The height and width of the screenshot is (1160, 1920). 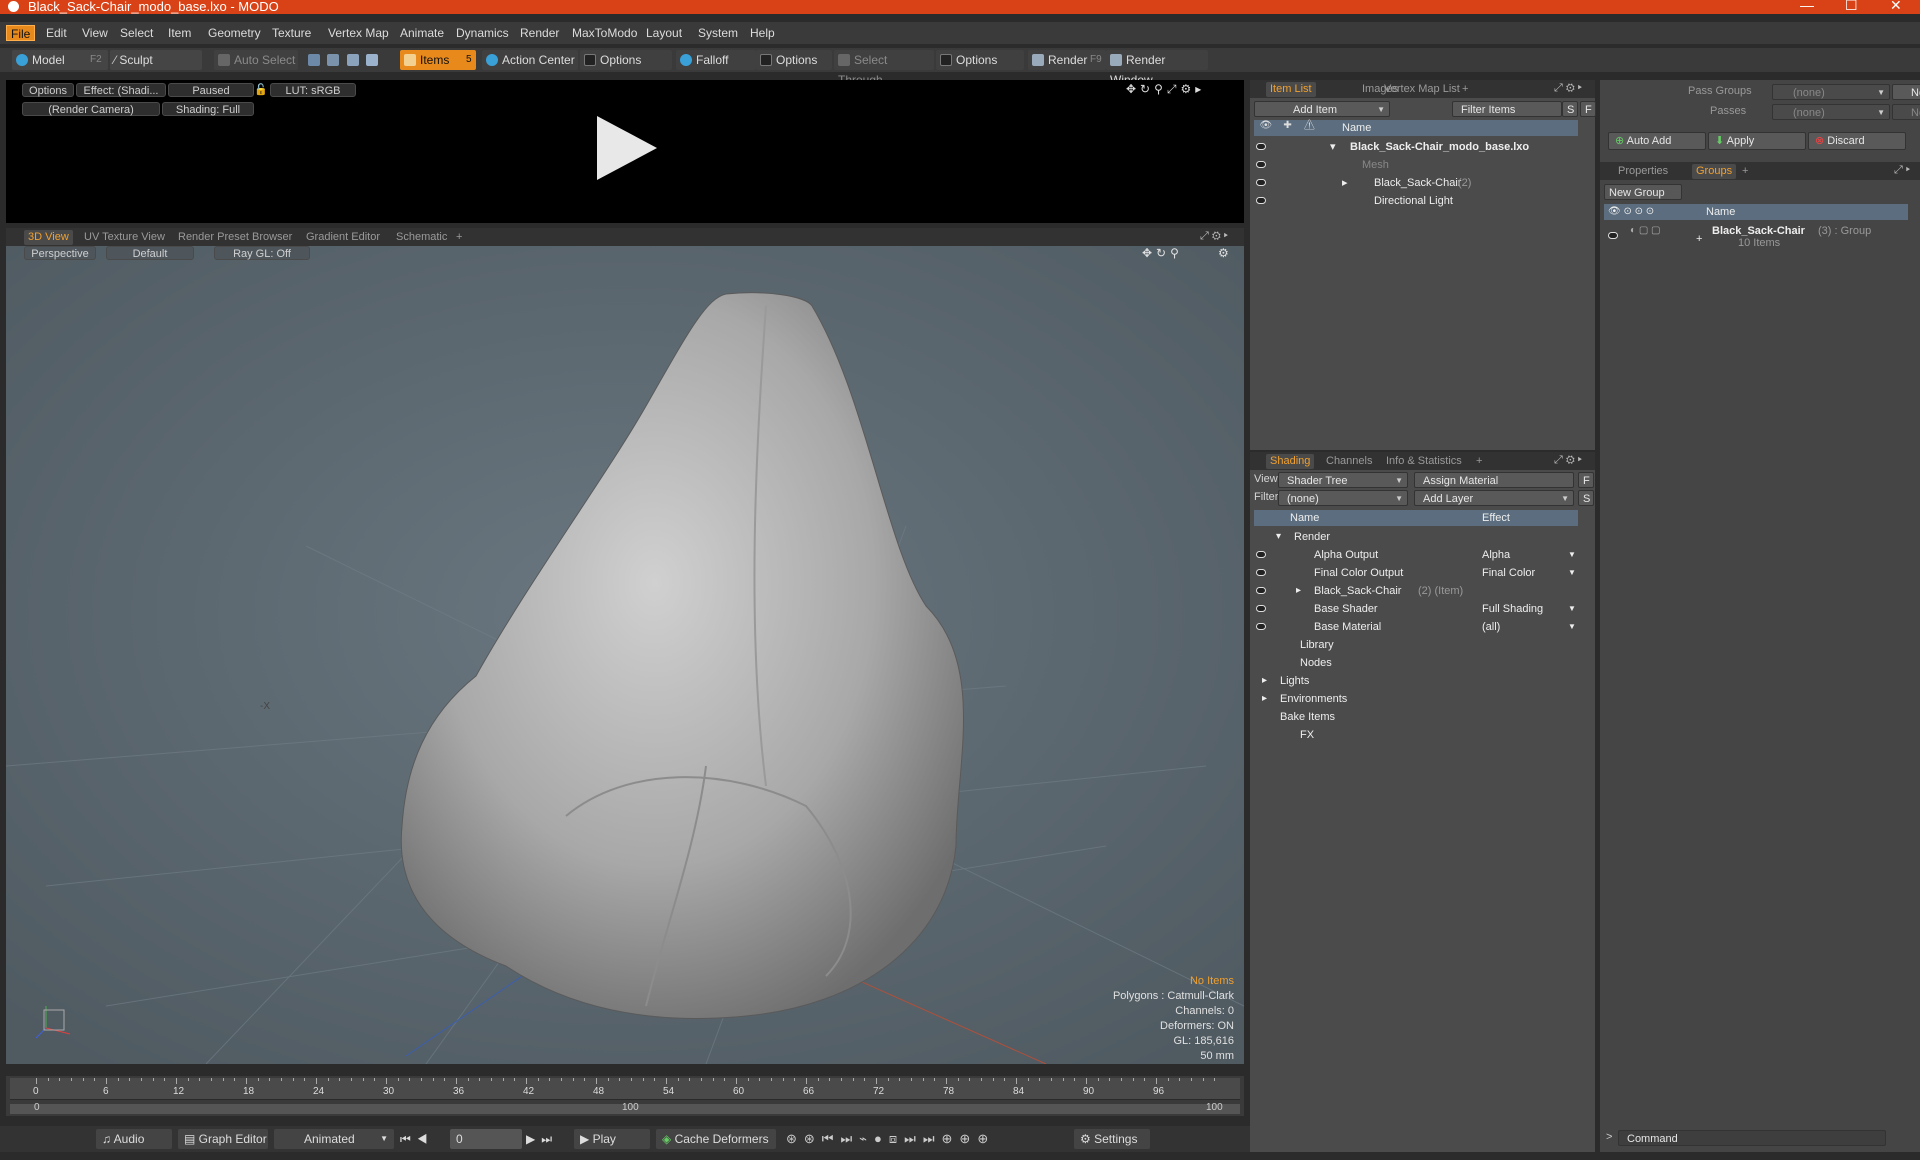 What do you see at coordinates (234, 33) in the screenshot?
I see `menu-geometry: Geometry` at bounding box center [234, 33].